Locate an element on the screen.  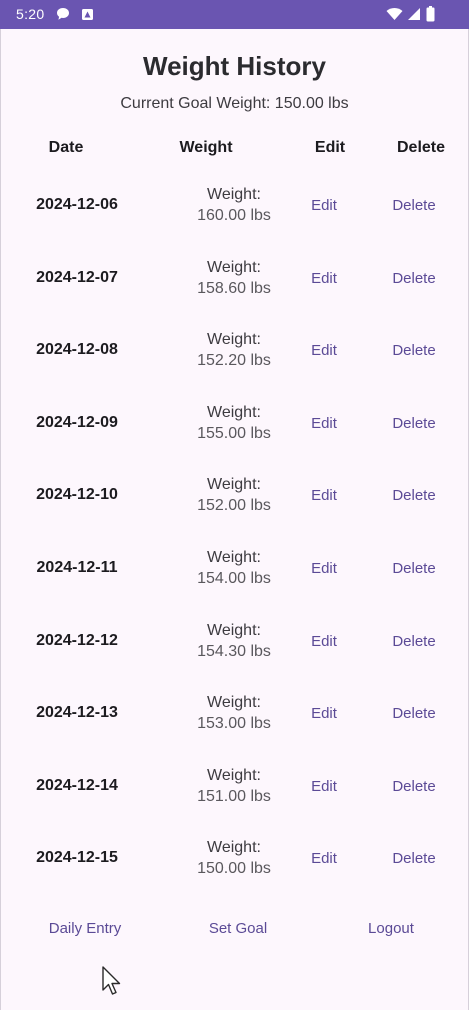
entry-date: 2024-12-11 is located at coordinates (77, 567).